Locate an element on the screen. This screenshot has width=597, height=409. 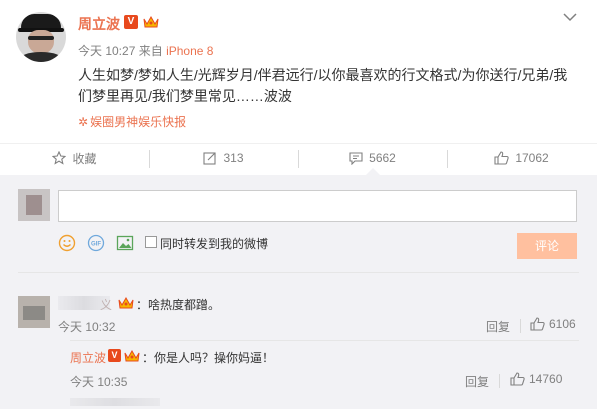
post-author-avatar is located at coordinates (41, 37).